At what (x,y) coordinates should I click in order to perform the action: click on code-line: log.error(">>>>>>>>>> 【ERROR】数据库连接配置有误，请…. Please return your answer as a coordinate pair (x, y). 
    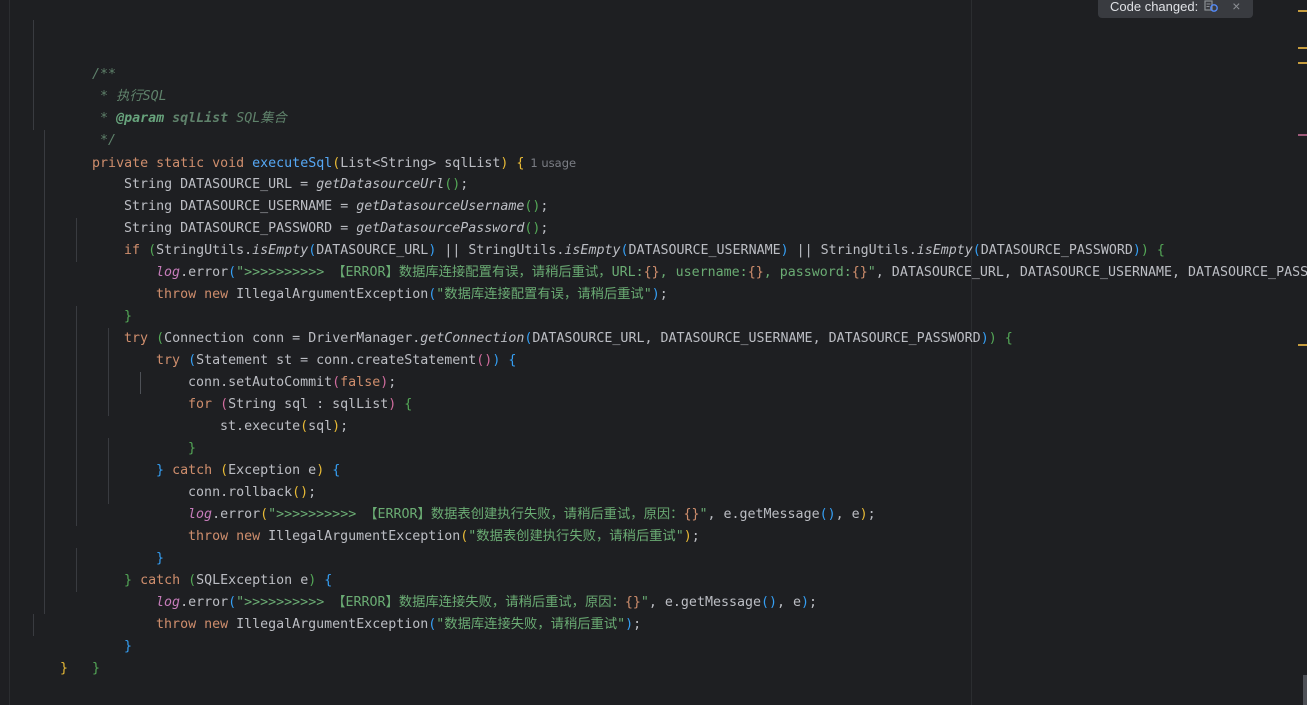
    Looking at the image, I should click on (653, 249).